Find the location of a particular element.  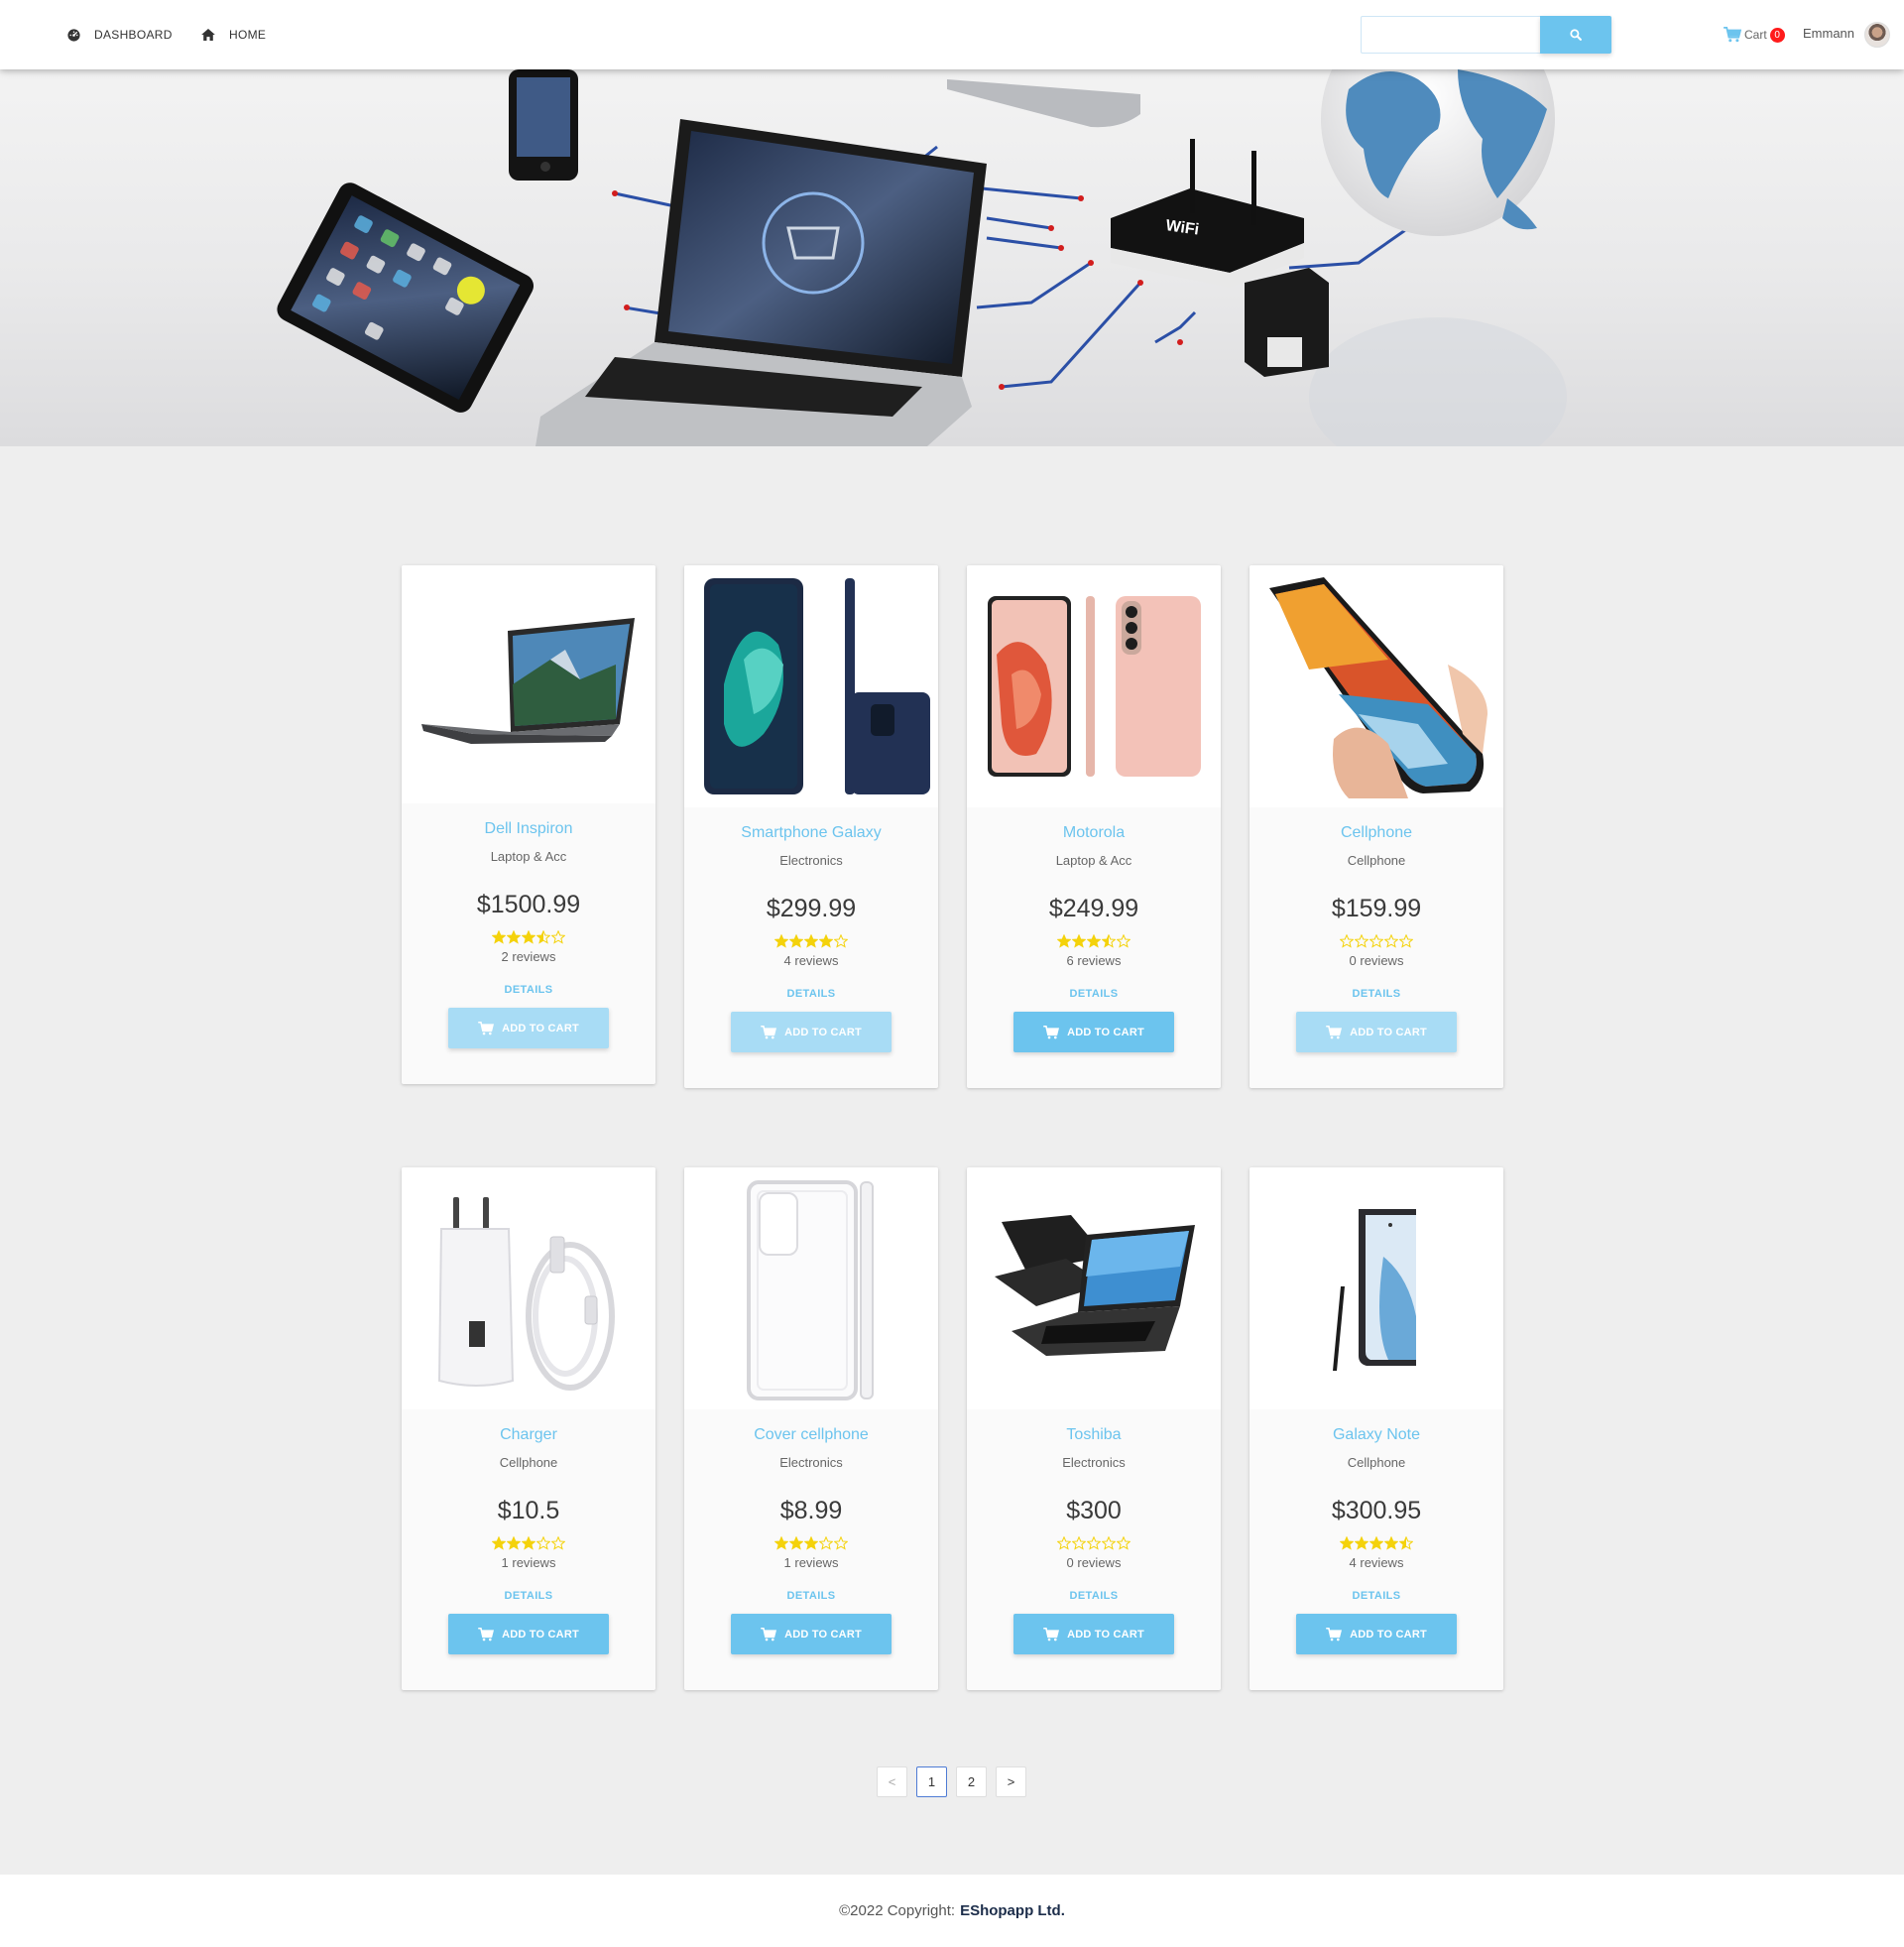

product-name: Cellphone is located at coordinates (1376, 827).